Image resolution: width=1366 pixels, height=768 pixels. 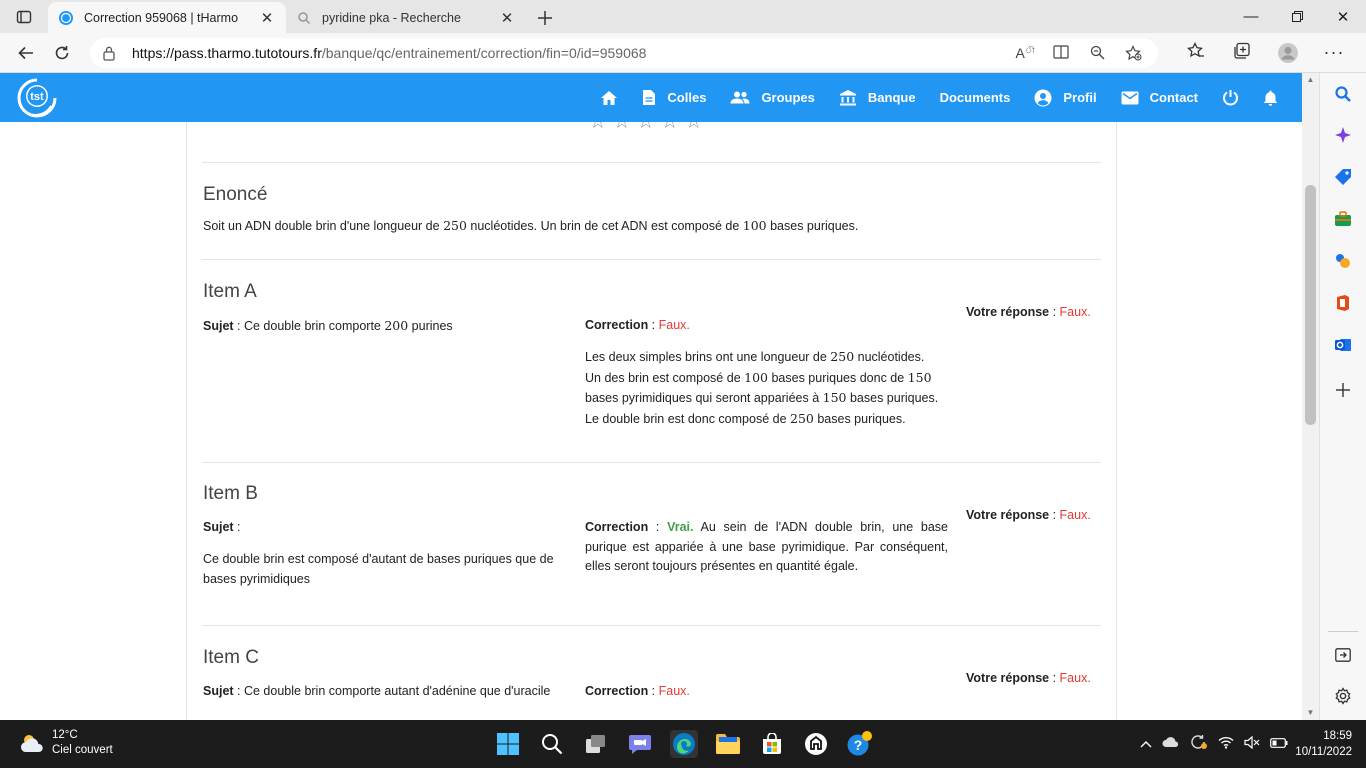 What do you see at coordinates (1334, 53) in the screenshot?
I see `more-options-icon: ···` at bounding box center [1334, 53].